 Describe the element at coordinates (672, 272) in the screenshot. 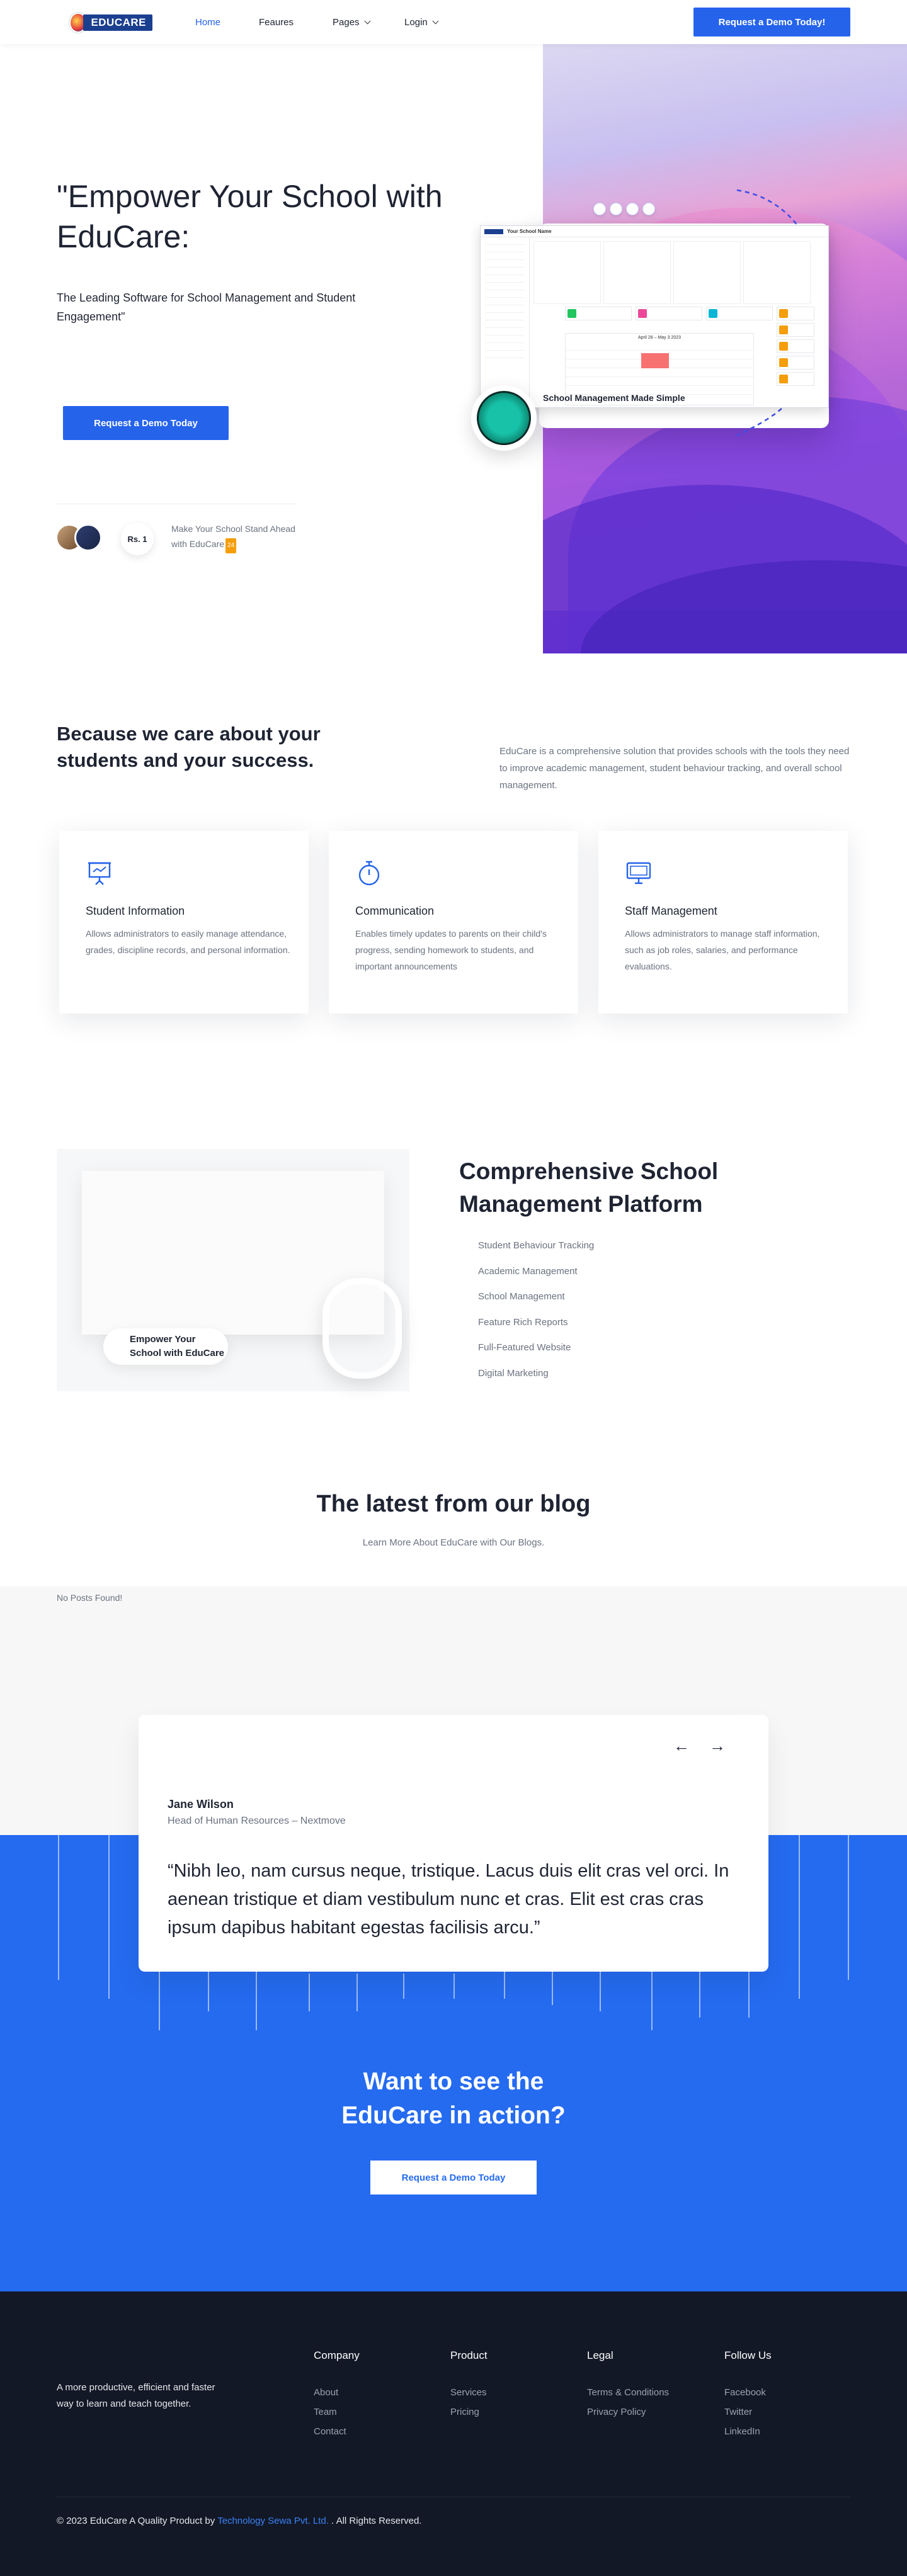

I see `dashboard-table` at that location.